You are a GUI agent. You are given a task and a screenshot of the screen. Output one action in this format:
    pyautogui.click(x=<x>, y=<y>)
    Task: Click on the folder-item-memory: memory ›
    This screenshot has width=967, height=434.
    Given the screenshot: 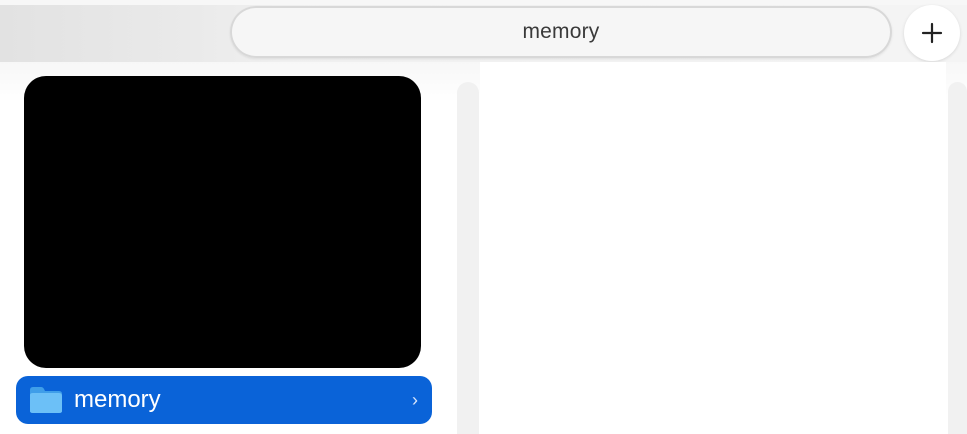 What is the action you would take?
    pyautogui.click(x=224, y=400)
    